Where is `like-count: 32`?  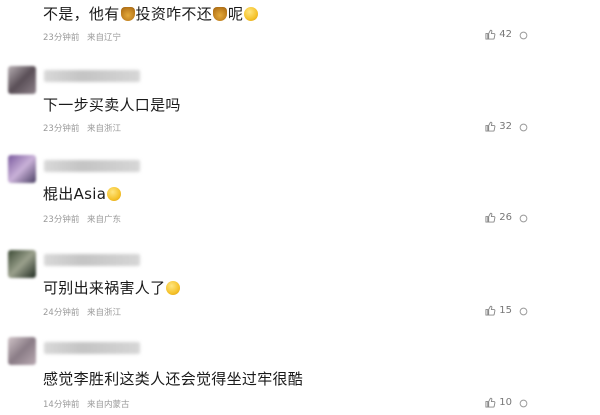
like-count: 32 is located at coordinates (505, 126).